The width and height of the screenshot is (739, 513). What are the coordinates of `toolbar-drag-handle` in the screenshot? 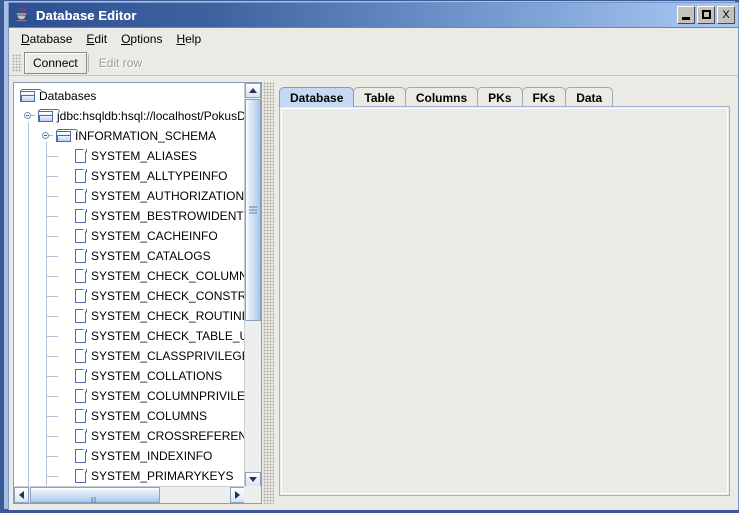 It's located at (17, 62).